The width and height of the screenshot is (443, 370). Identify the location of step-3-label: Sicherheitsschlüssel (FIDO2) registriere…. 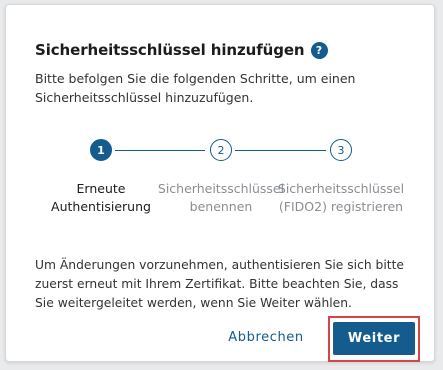
(341, 197).